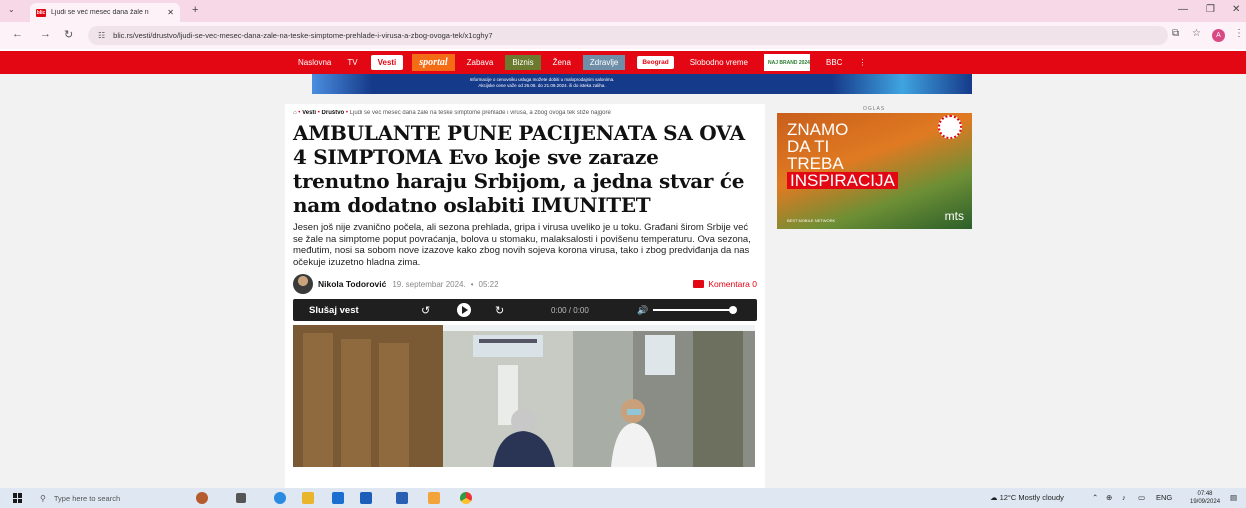 The height and width of the screenshot is (508, 1246). Describe the element at coordinates (295, 113) in the screenshot. I see `home-icon: ⌂` at that location.